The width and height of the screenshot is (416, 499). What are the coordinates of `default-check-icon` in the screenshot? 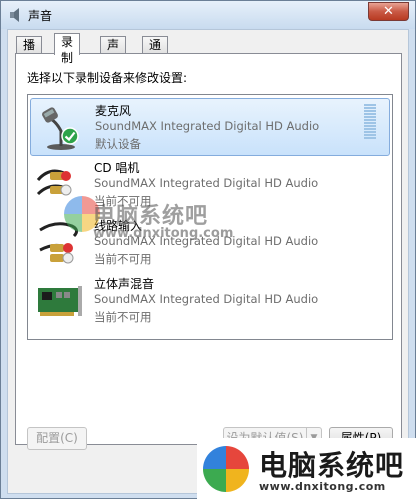 It's located at (70, 136).